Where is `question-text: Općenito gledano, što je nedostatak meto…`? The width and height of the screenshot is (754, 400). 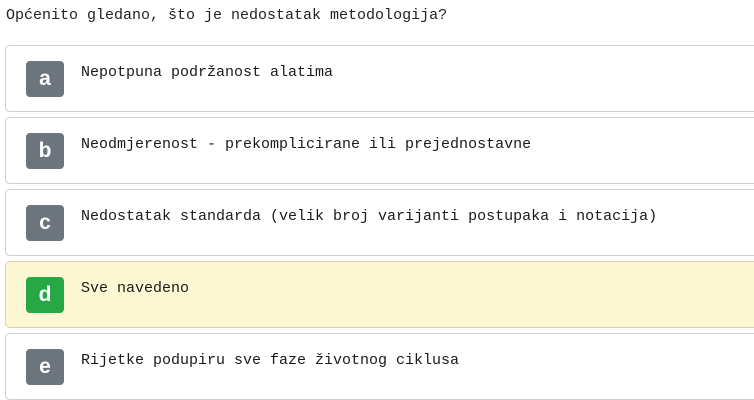
question-text: Općenito gledano, što je nedostatak meto… is located at coordinates (227, 15).